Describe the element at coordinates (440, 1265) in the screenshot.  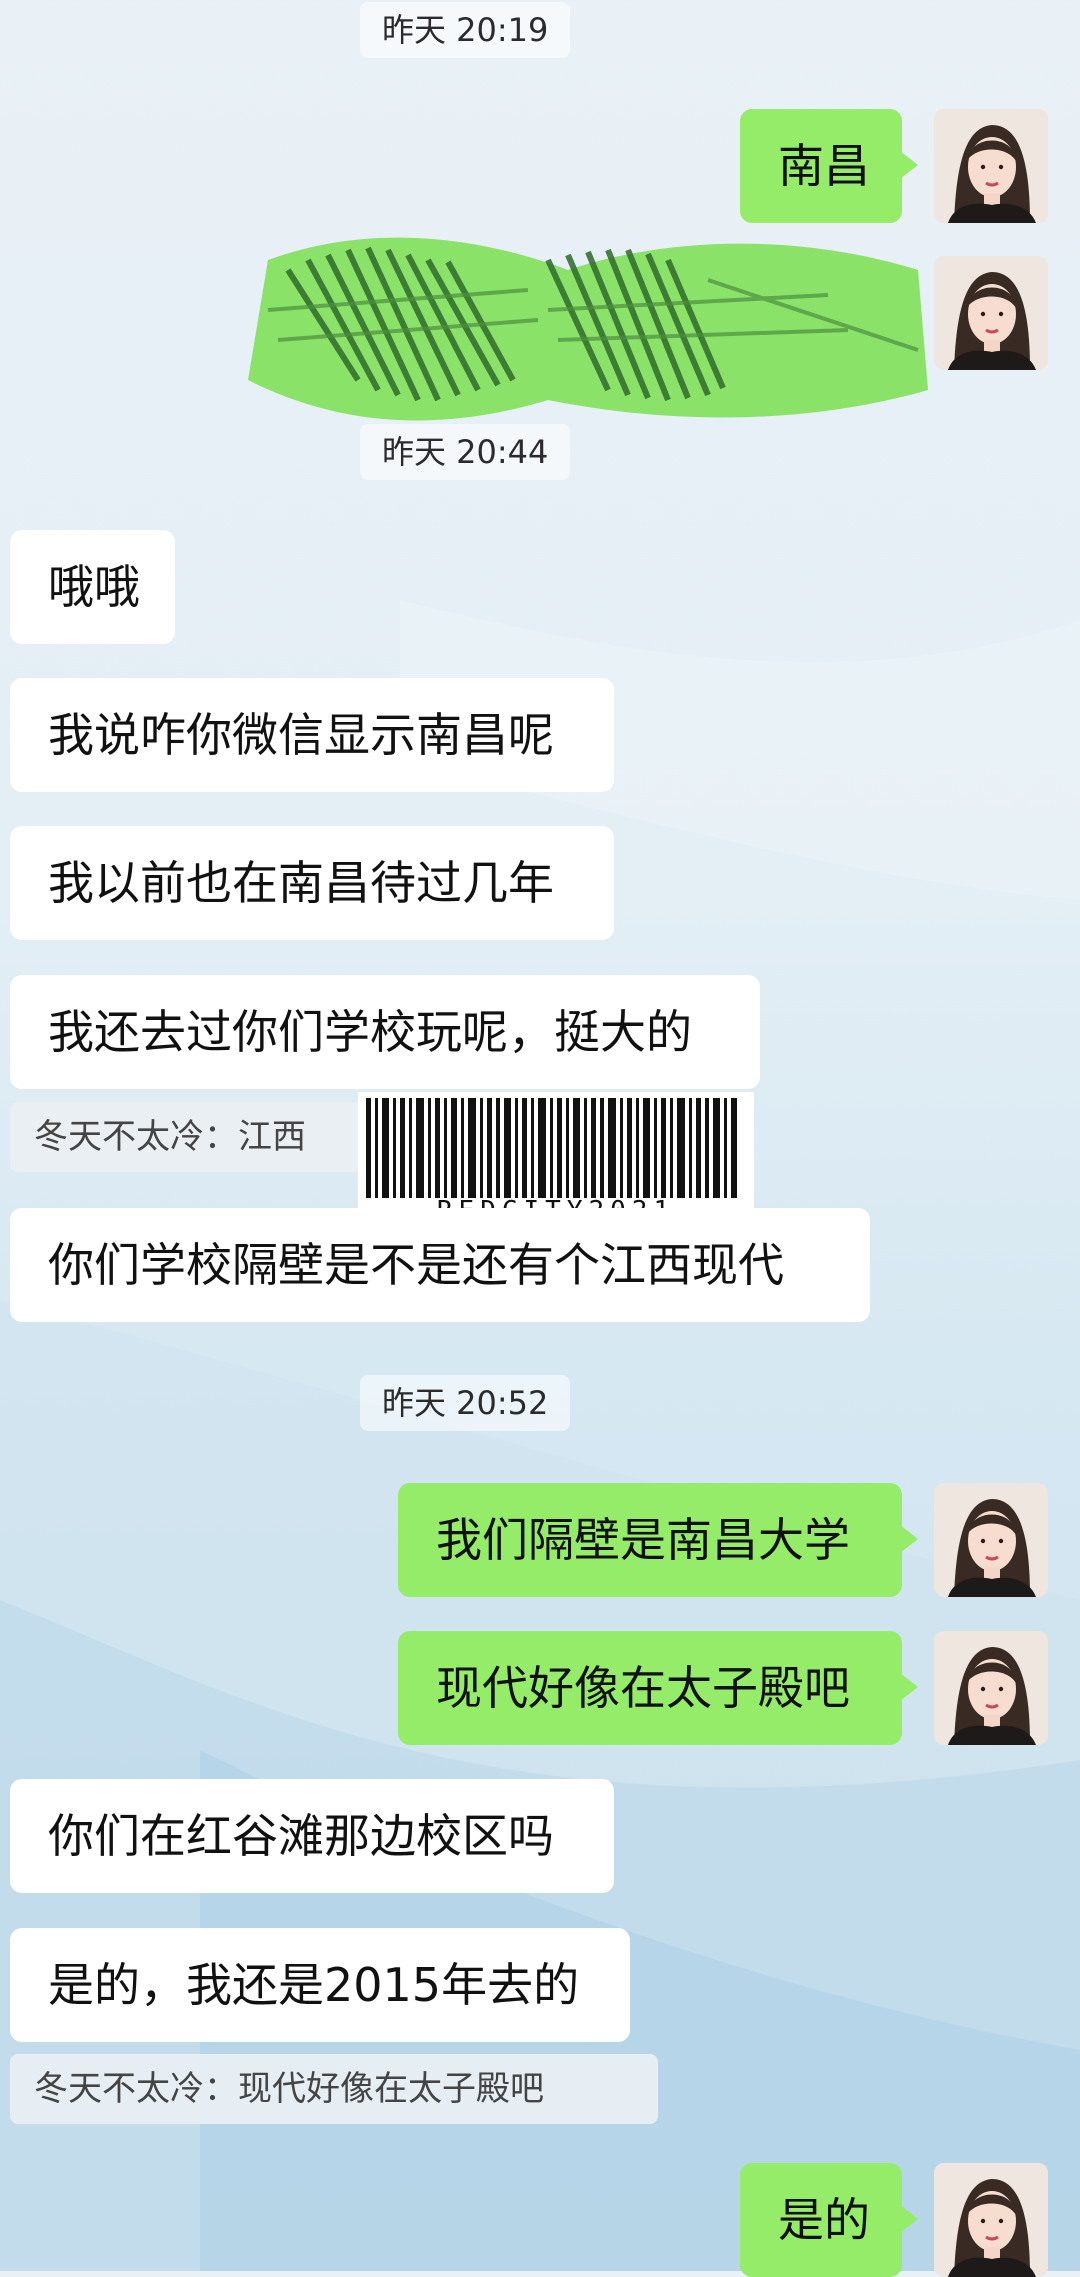
I see `message-bubble-other: 你们学校隔壁是不是还有个江西现代` at that location.